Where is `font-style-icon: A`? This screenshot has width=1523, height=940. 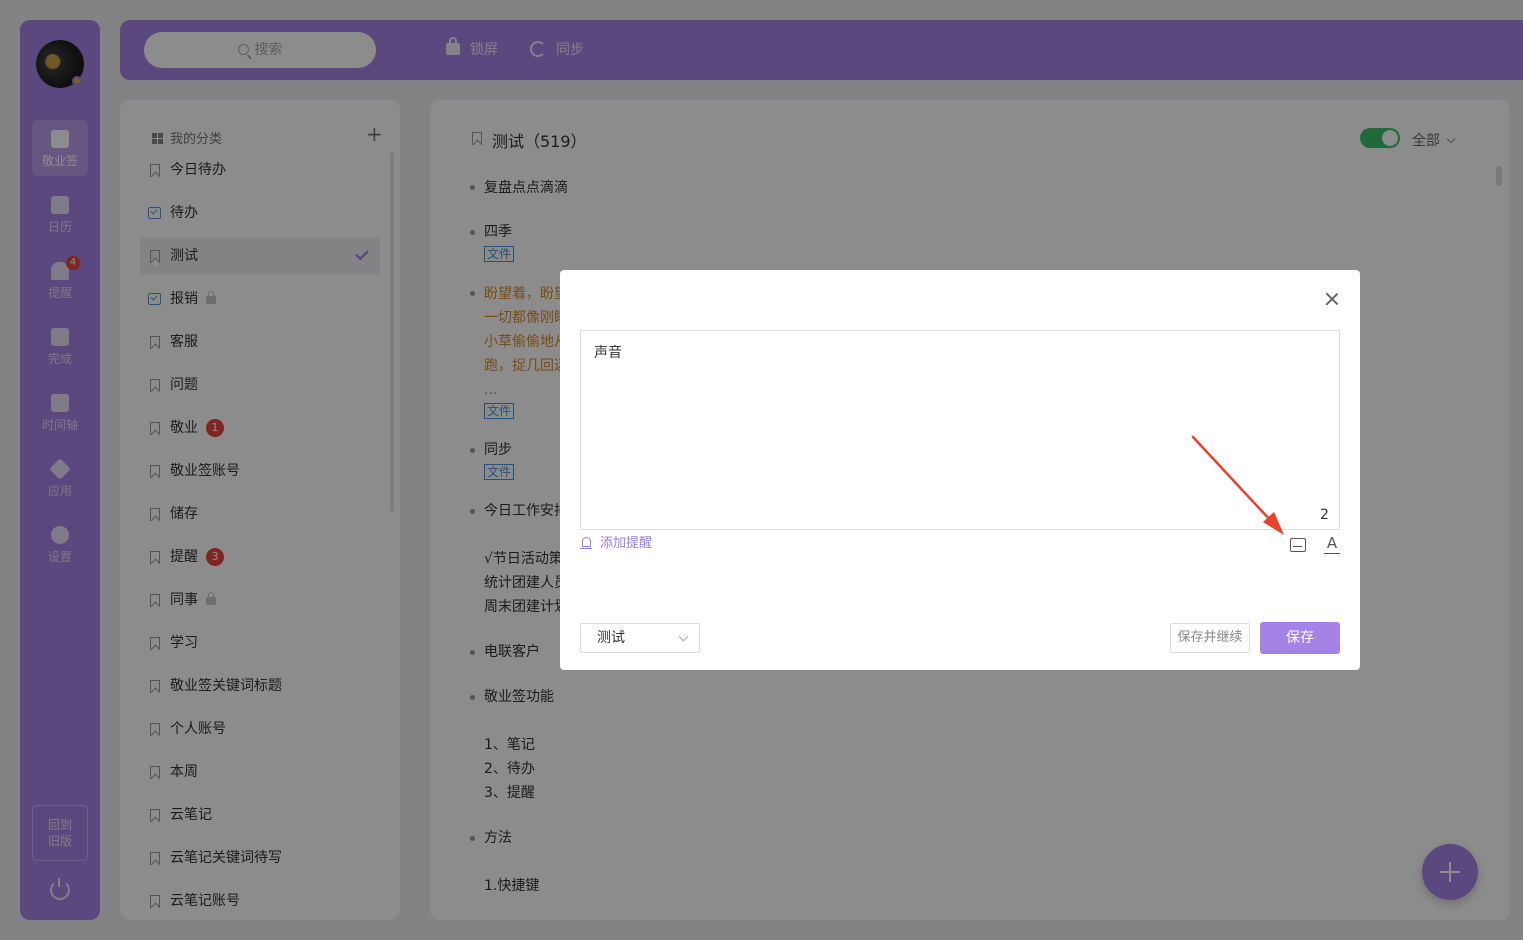
font-style-icon: A is located at coordinates (1332, 545).